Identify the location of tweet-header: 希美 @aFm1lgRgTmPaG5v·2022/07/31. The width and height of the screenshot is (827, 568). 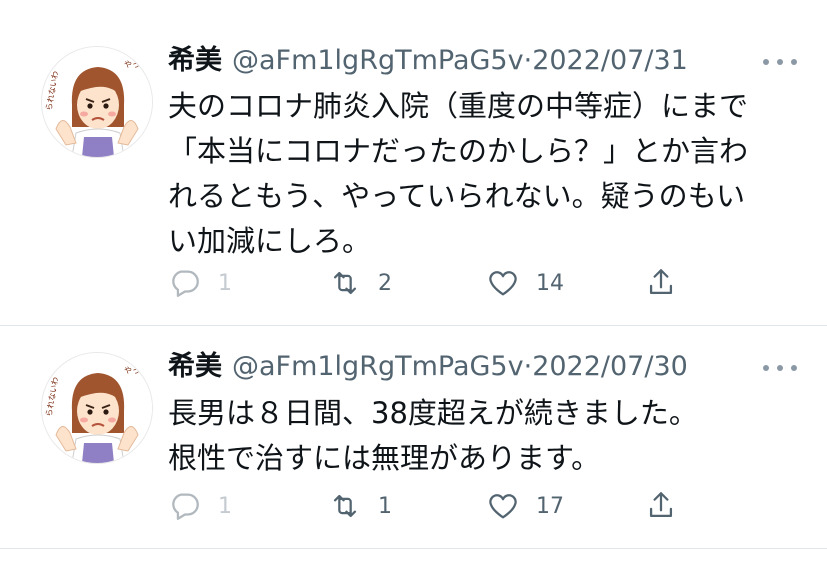
(428, 61).